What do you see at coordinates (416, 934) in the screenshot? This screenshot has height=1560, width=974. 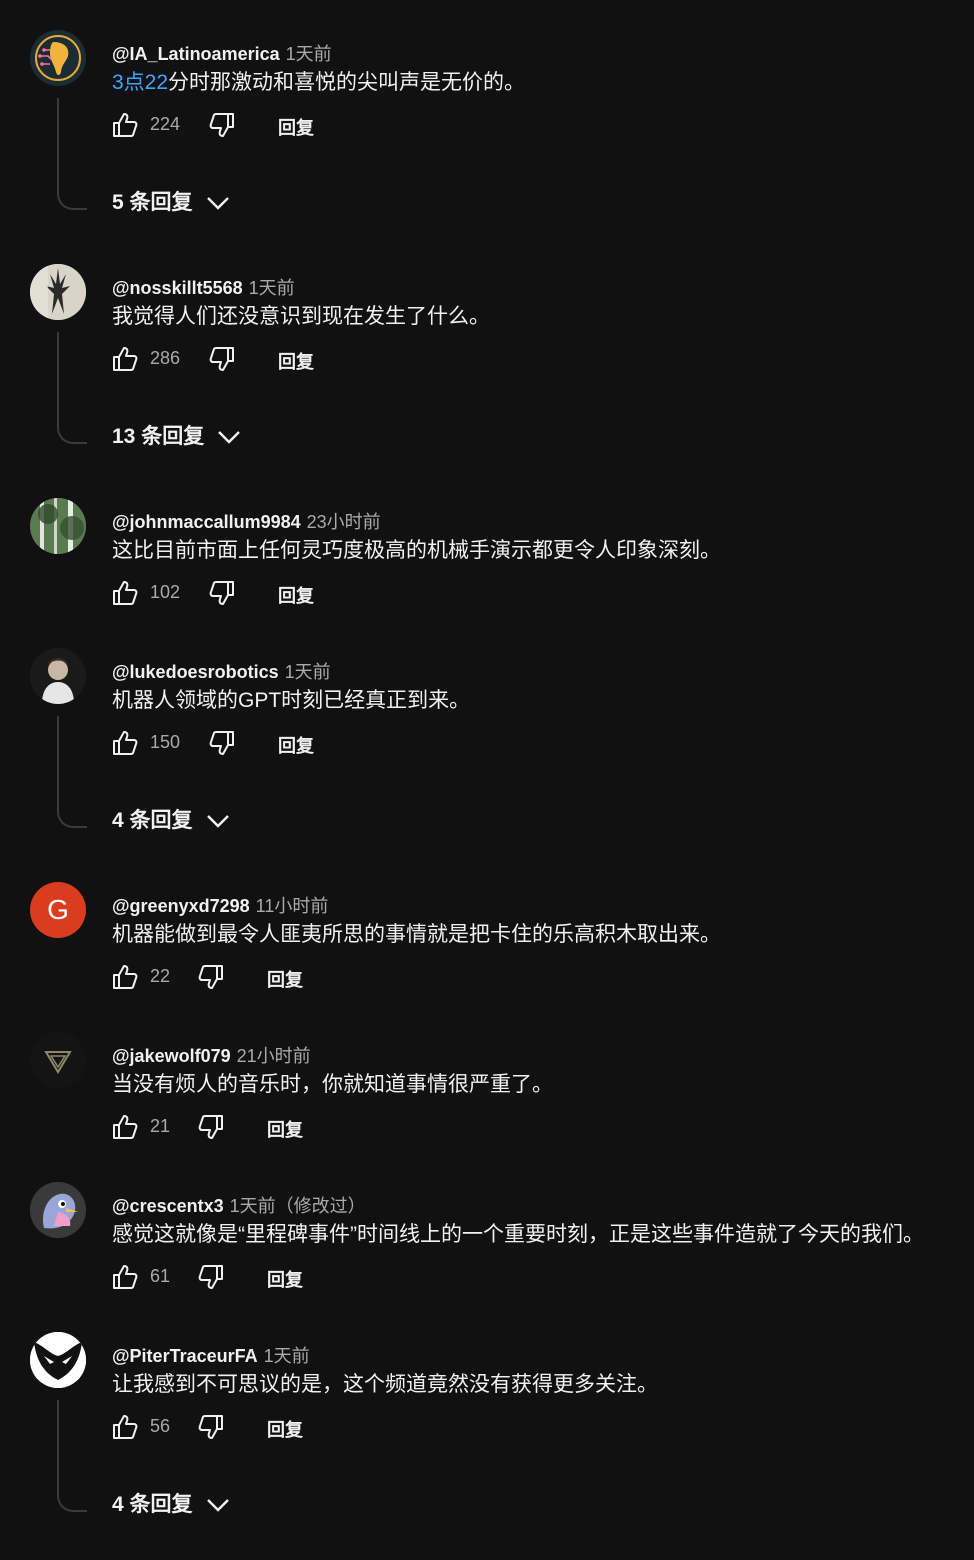 I see `comment-body: 机器能做到最令人匪夷所思的事情就是把卡住的乐高积木取出来。` at bounding box center [416, 934].